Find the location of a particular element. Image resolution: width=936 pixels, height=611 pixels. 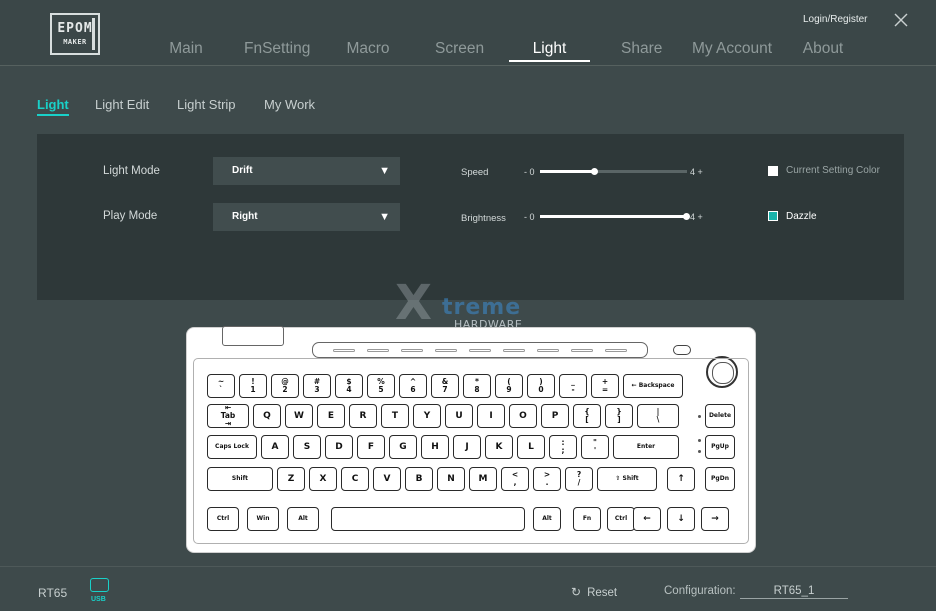

nav-tab-my-account: My Account is located at coordinates (732, 50).